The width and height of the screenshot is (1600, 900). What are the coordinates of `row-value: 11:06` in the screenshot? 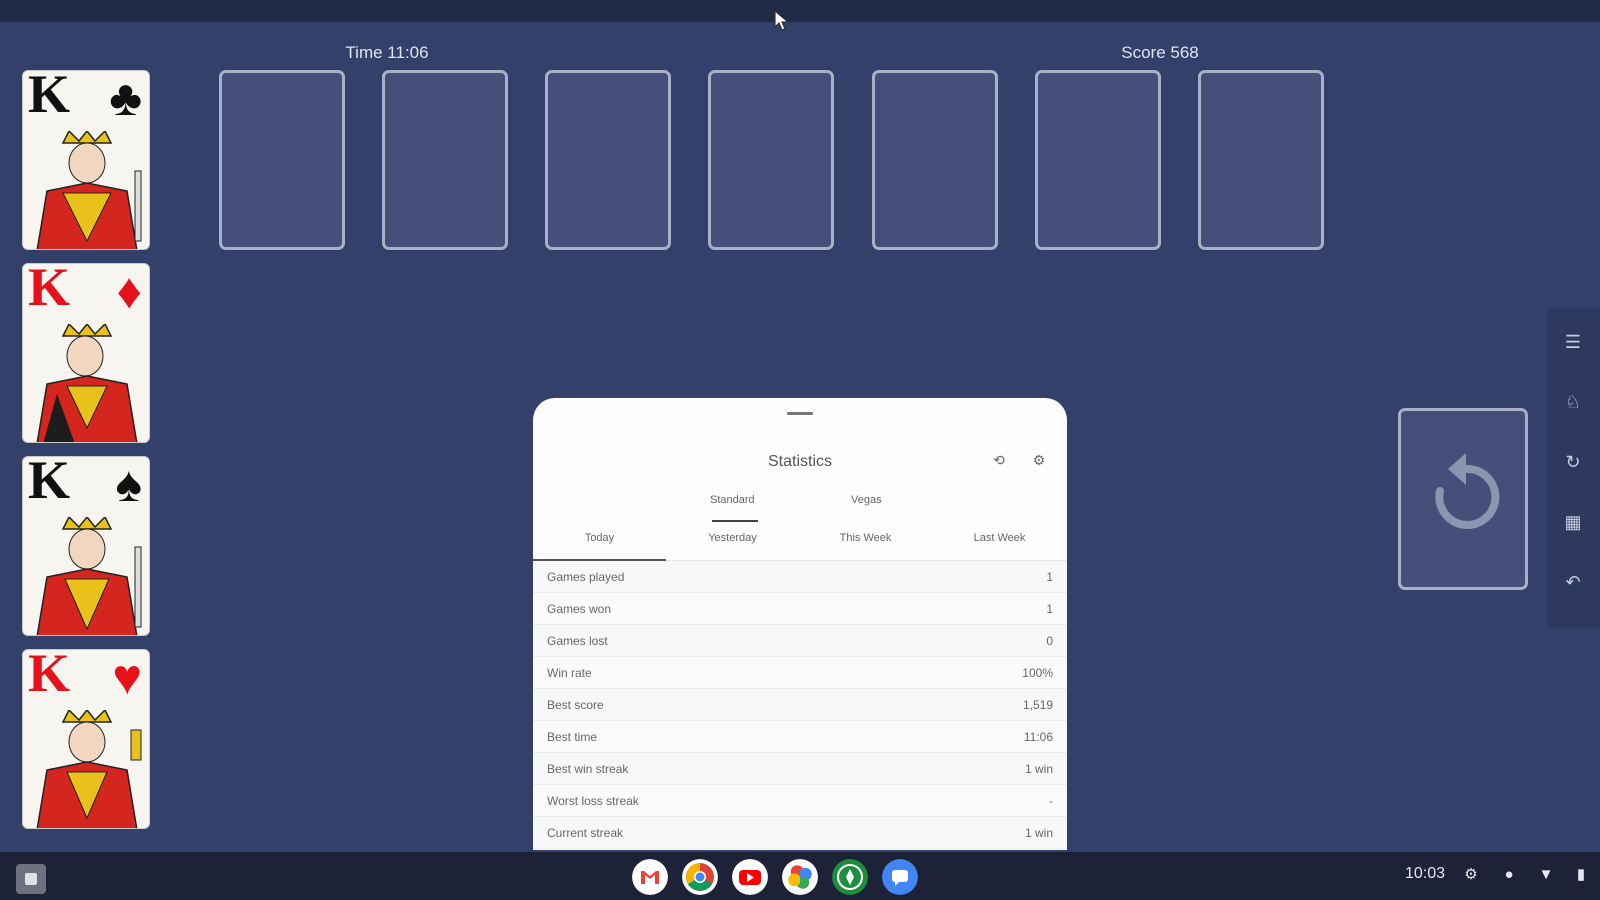 It's located at (1038, 737).